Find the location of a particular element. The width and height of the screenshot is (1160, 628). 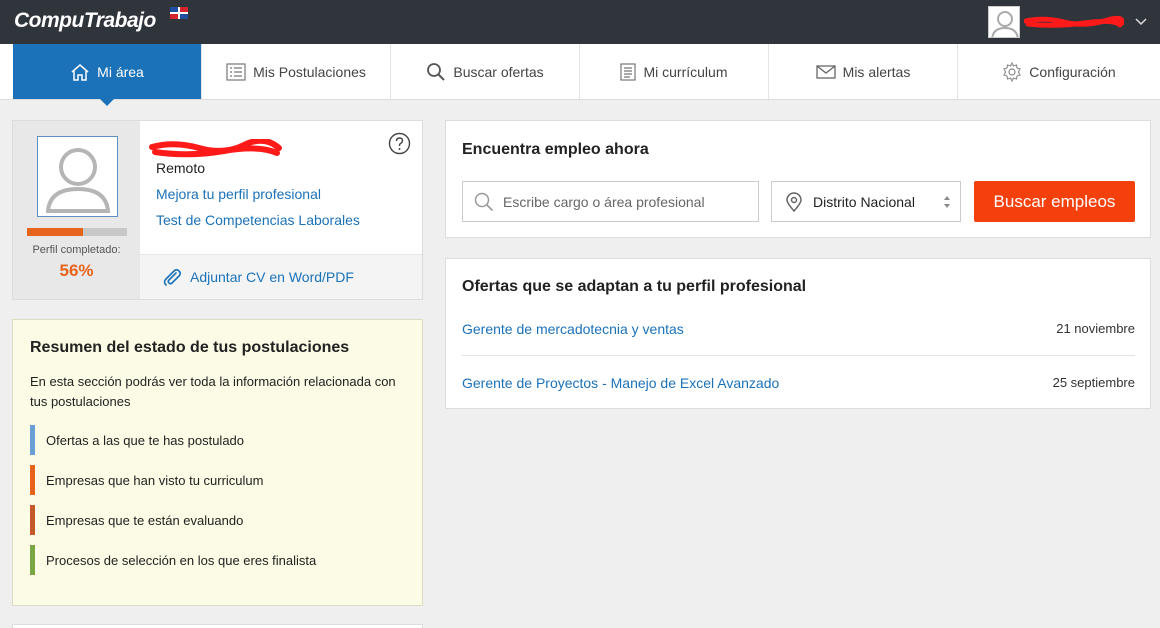

user-menu is located at coordinates (1068, 22).